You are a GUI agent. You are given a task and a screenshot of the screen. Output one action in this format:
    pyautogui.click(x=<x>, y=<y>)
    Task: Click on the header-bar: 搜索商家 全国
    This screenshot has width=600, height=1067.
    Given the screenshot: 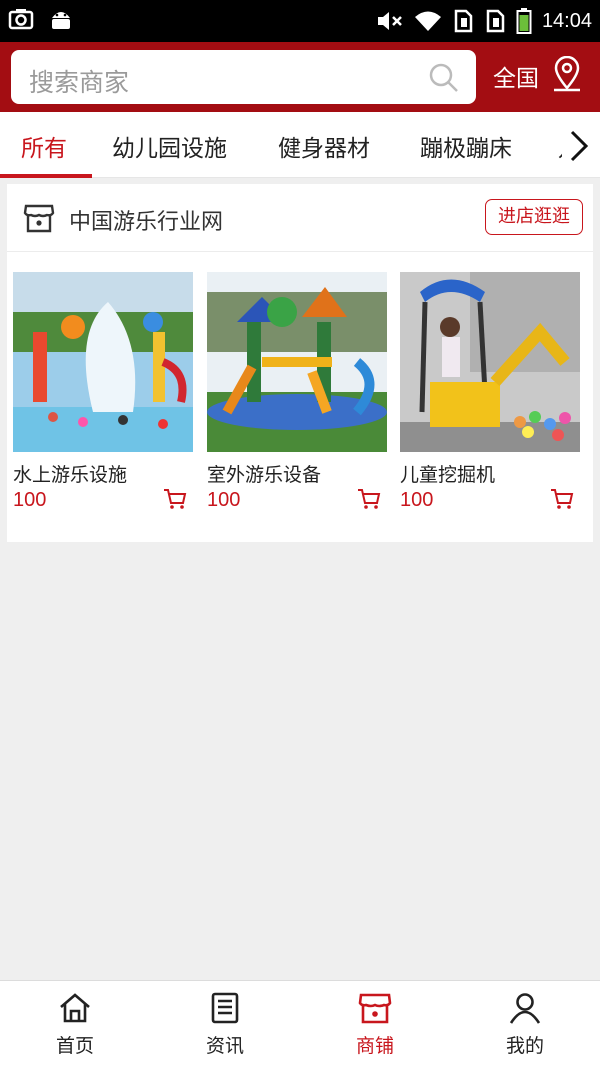 What is the action you would take?
    pyautogui.click(x=300, y=77)
    